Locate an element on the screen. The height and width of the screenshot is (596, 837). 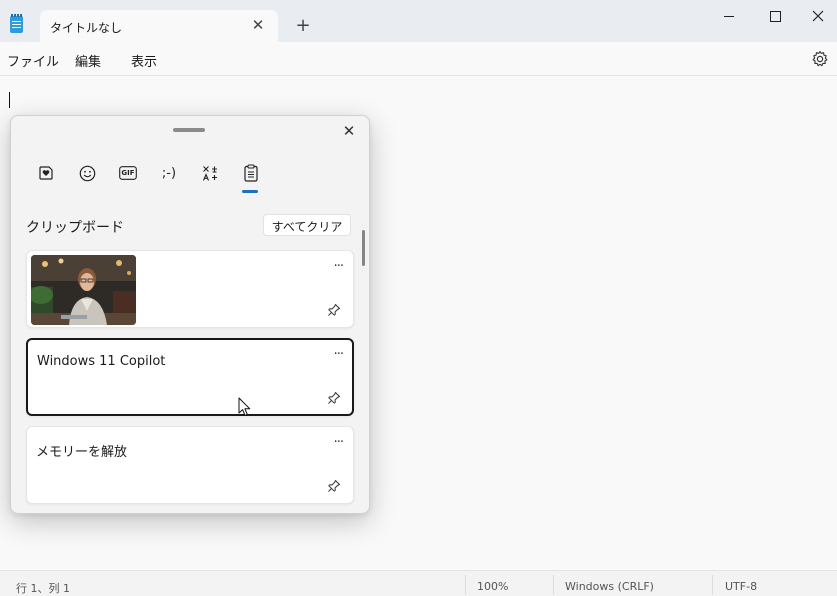
recently-used-tab is located at coordinates (46, 173).